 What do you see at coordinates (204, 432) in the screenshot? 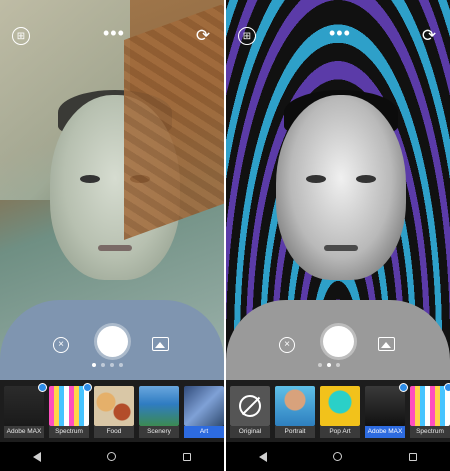
I see `lens-label: Art` at bounding box center [204, 432].